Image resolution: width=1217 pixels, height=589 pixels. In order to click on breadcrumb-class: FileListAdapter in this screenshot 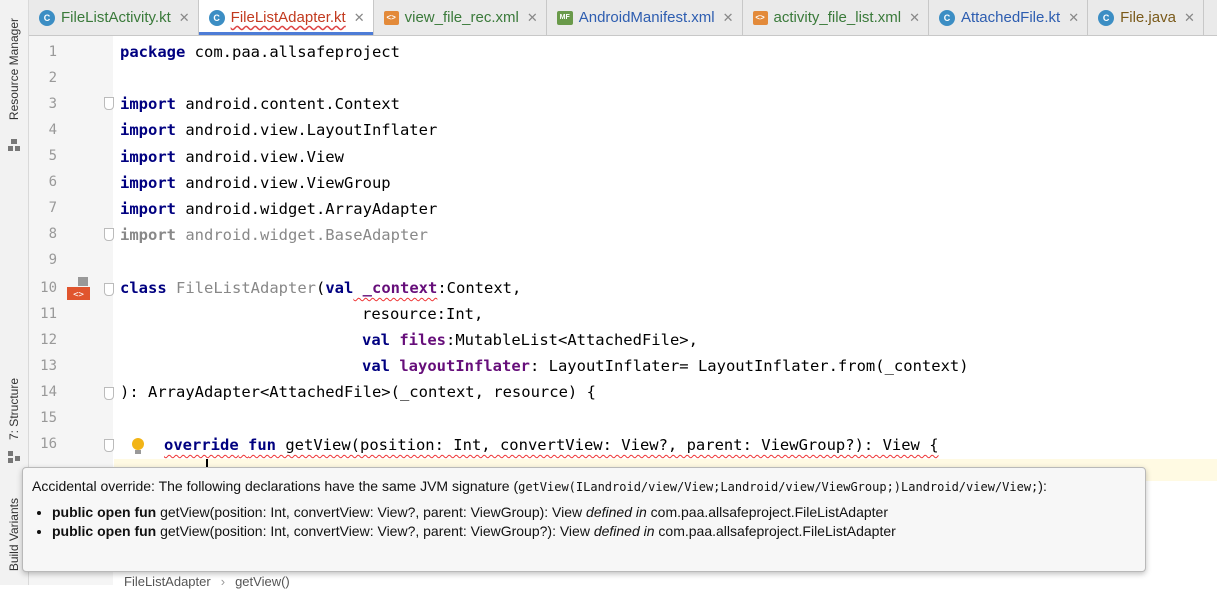, I will do `click(167, 581)`.